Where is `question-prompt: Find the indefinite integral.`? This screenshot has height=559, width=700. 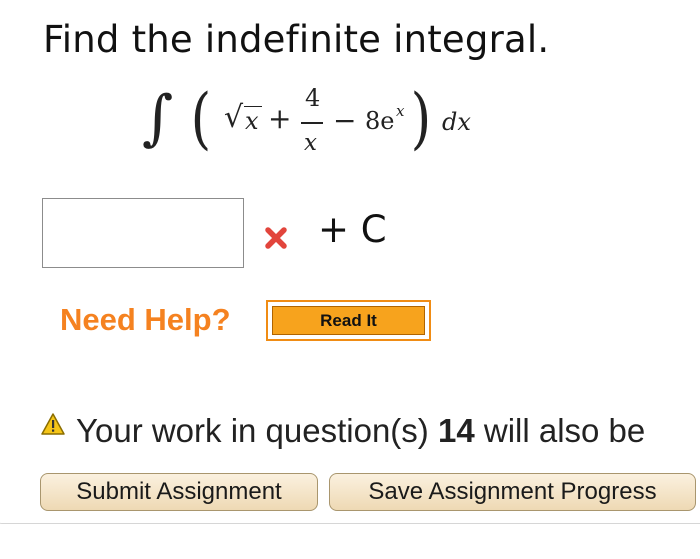
question-prompt: Find the indefinite integral. is located at coordinates (296, 39).